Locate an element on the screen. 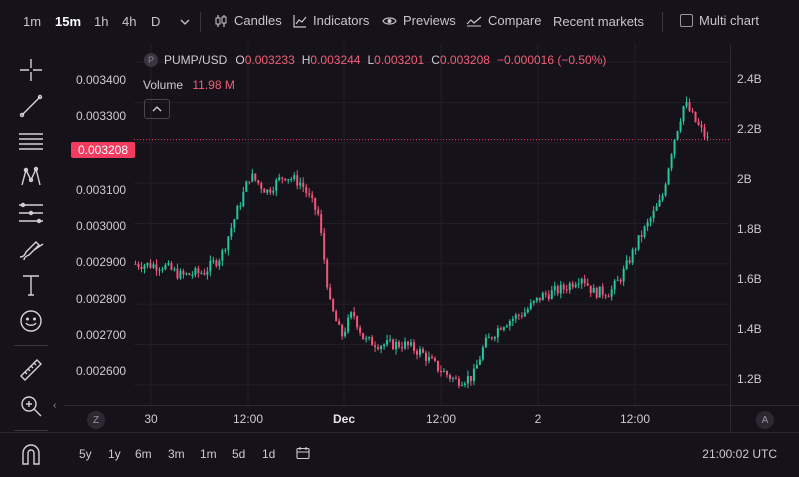 The width and height of the screenshot is (799, 477). range-5d: 5d is located at coordinates (238, 454).